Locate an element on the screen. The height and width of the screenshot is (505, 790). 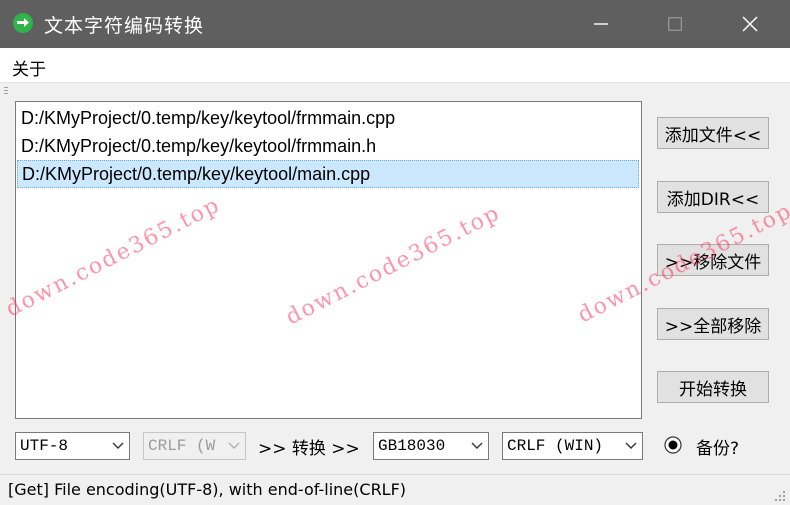
maximize-icon is located at coordinates (675, 24).